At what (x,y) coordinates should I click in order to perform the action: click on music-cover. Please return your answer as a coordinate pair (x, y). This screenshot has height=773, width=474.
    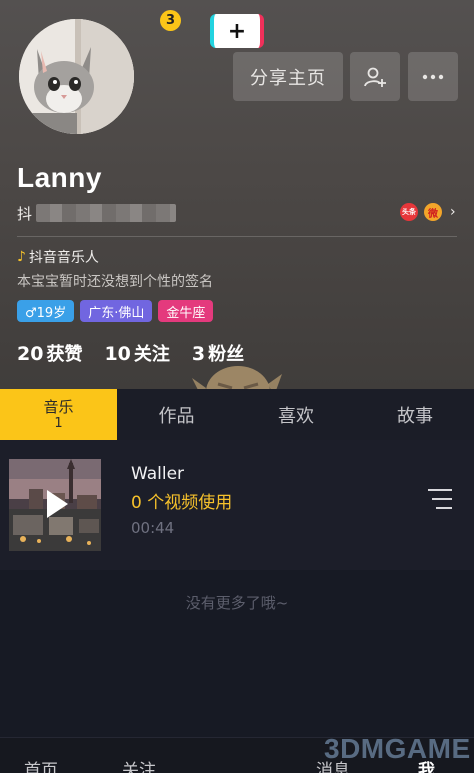
    Looking at the image, I should click on (55, 505).